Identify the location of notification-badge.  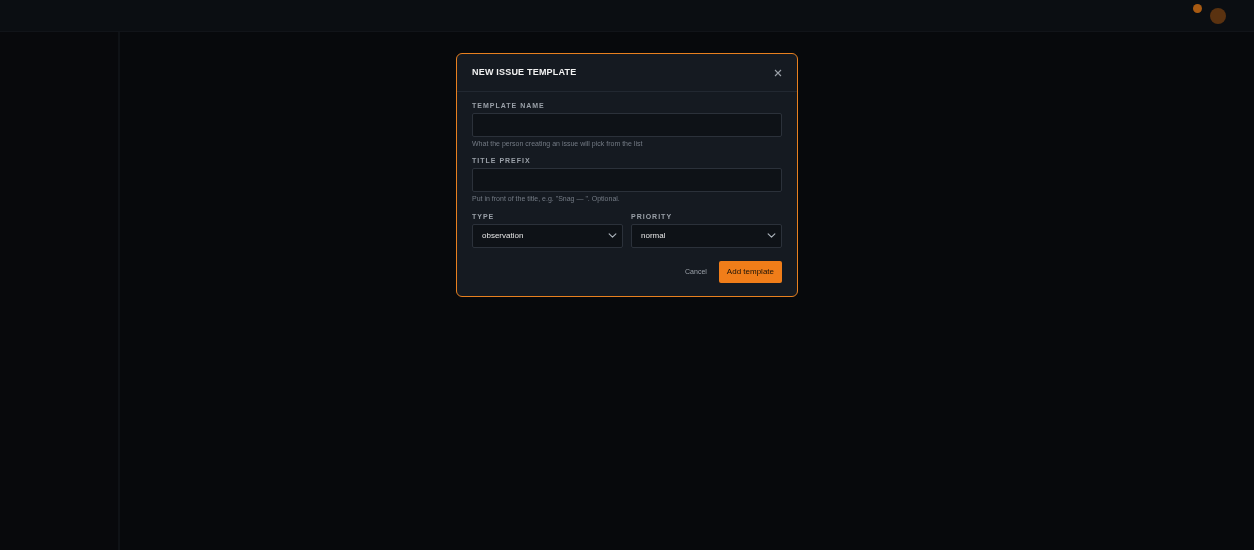
(1197, 8).